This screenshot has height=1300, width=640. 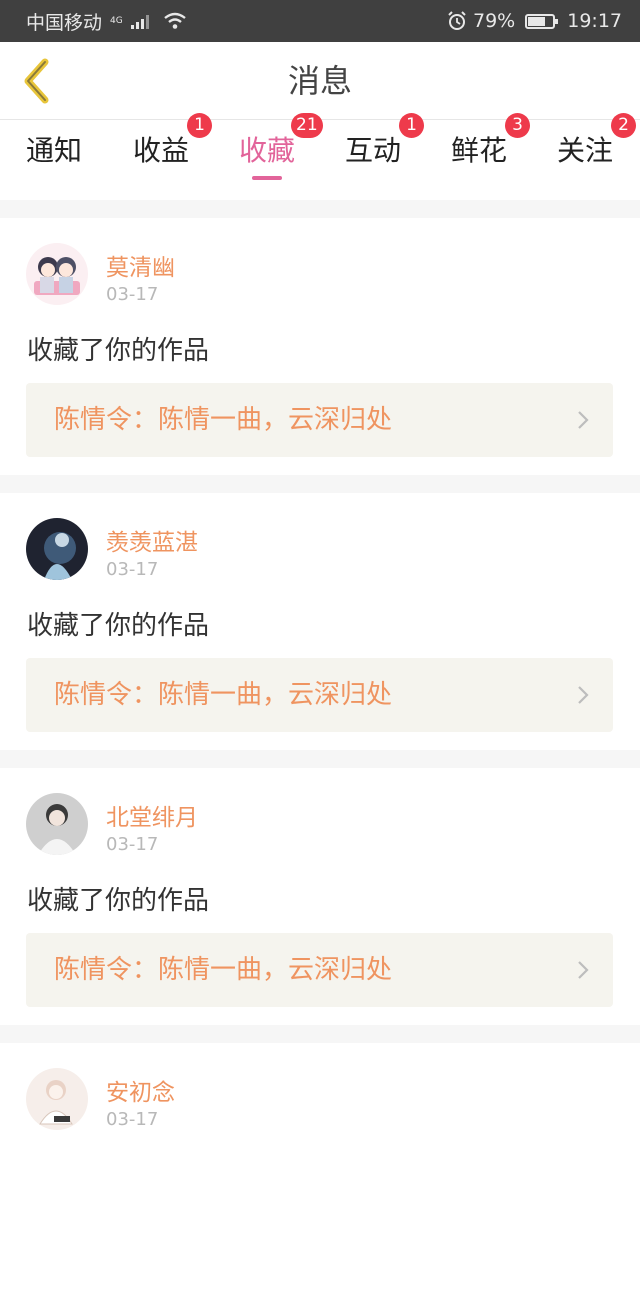 What do you see at coordinates (266, 150) in the screenshot?
I see `tab-label: 收藏` at bounding box center [266, 150].